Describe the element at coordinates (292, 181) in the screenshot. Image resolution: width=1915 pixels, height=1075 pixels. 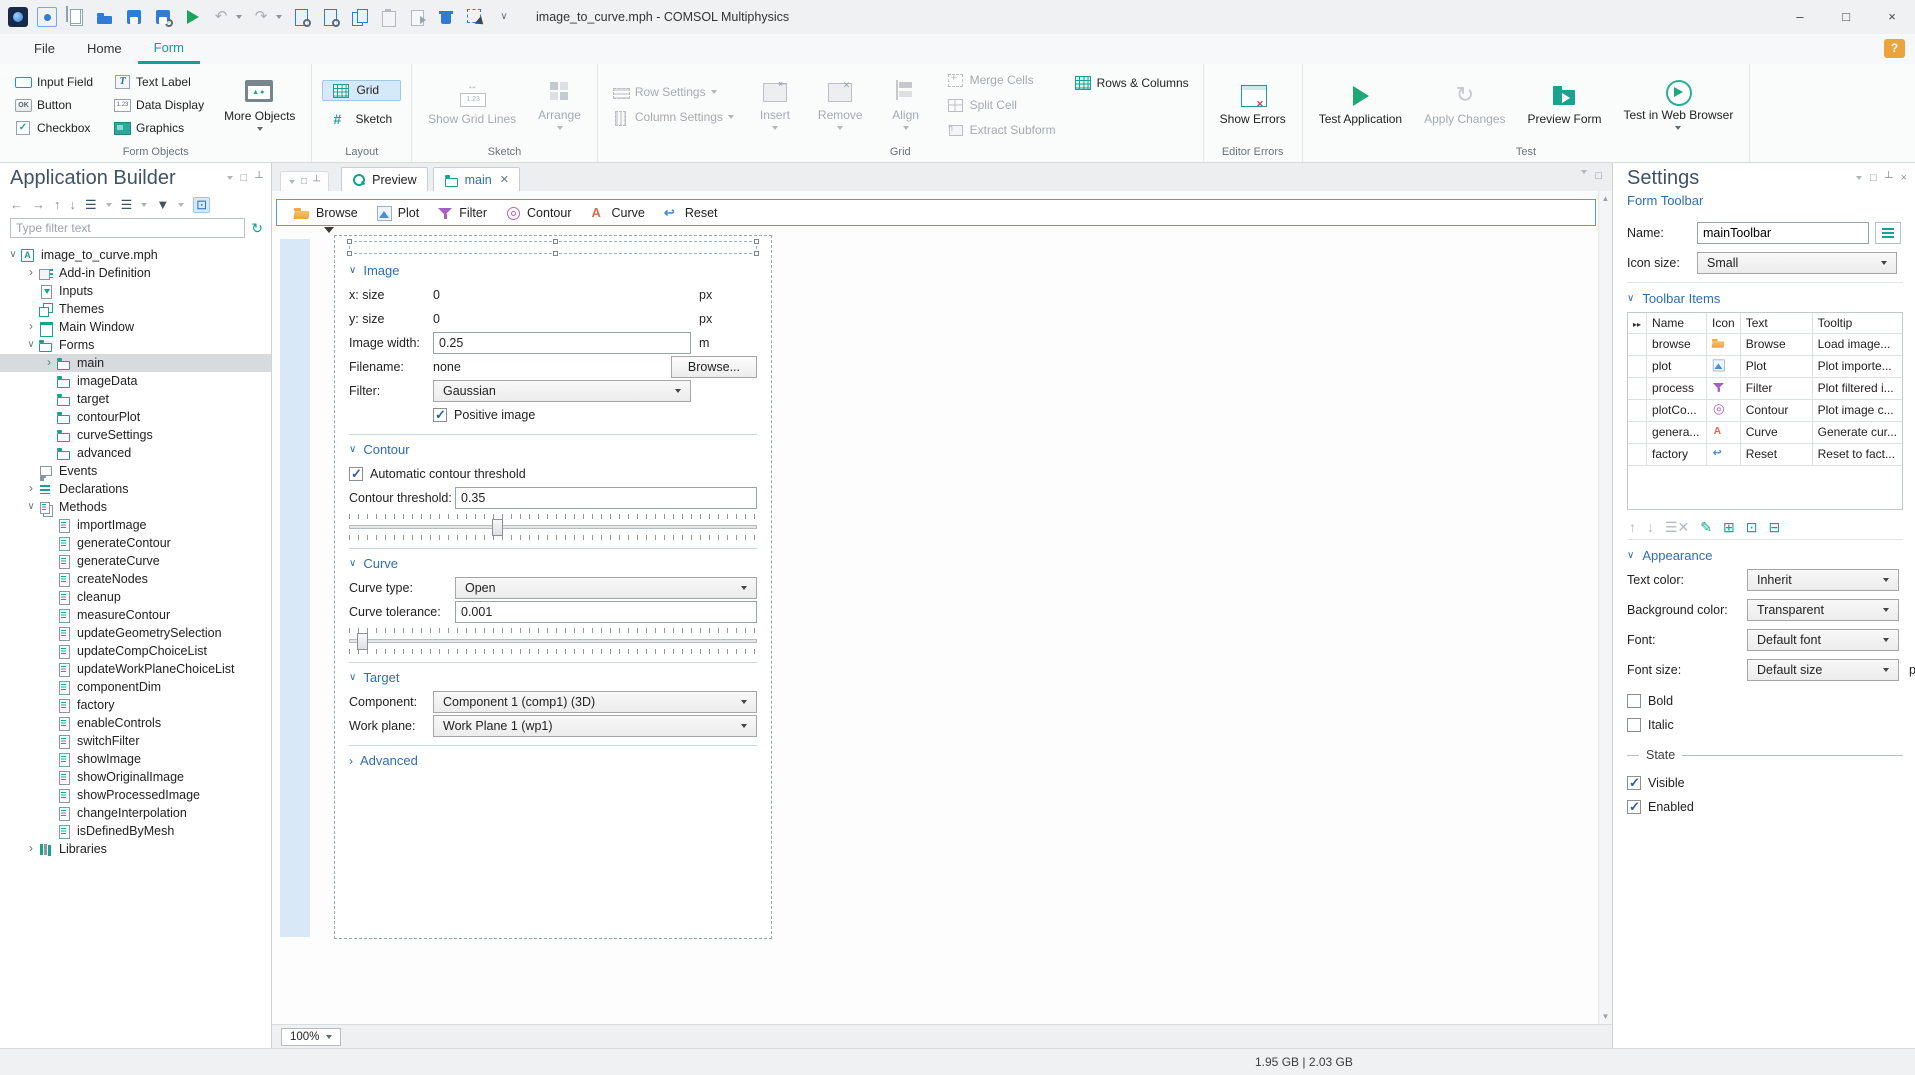
I see `editor-menu-caret-icon` at that location.